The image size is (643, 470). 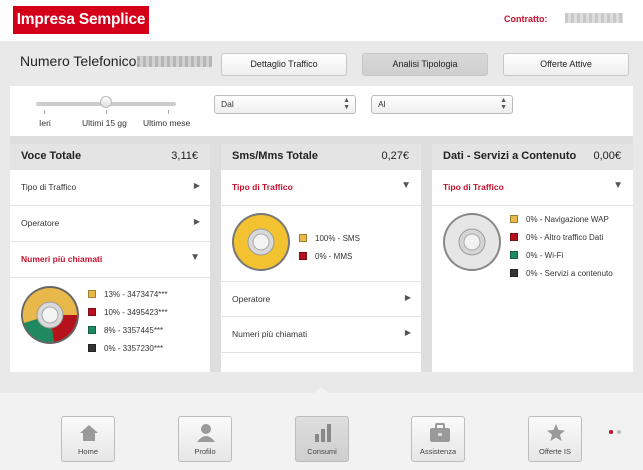 I want to click on sms-row-tipo-traffico: Tipo di Traffico ▼, so click(x=321, y=188).